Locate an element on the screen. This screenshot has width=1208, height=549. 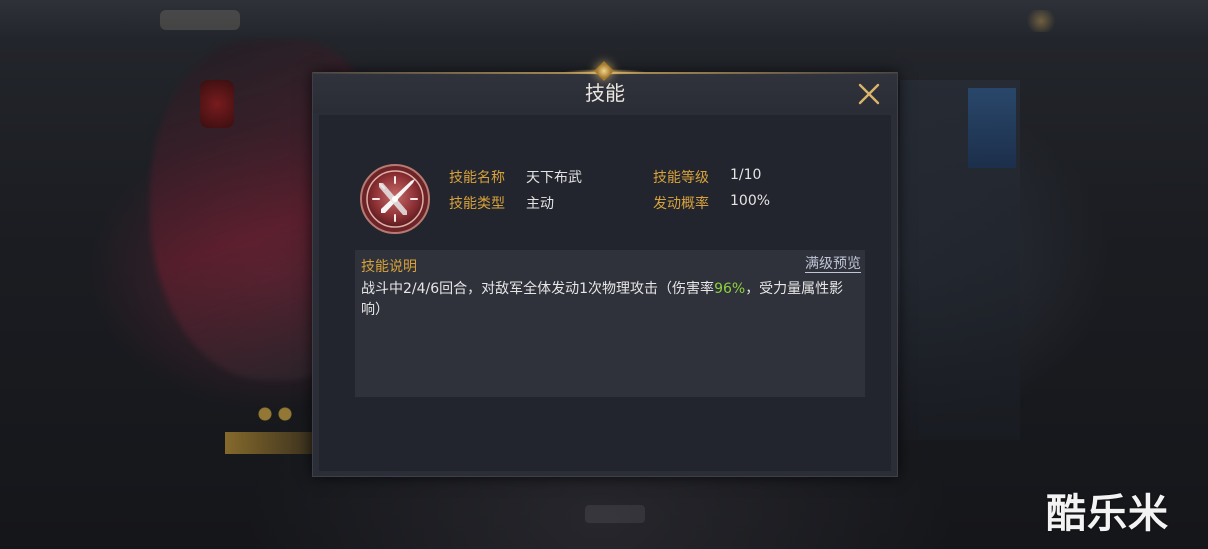
background-top-title is located at coordinates (200, 20).